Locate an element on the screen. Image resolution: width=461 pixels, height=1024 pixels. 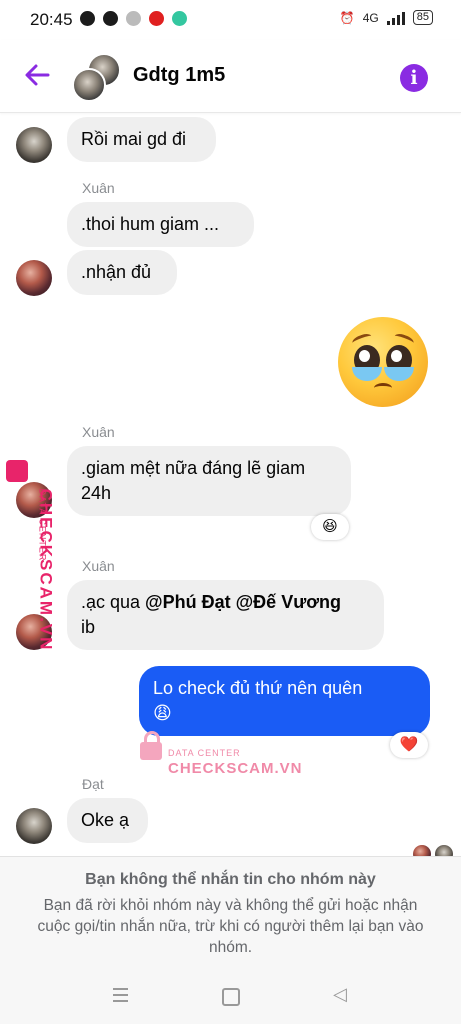
alarm-icon: ⏰ is located at coordinates (347, 17).